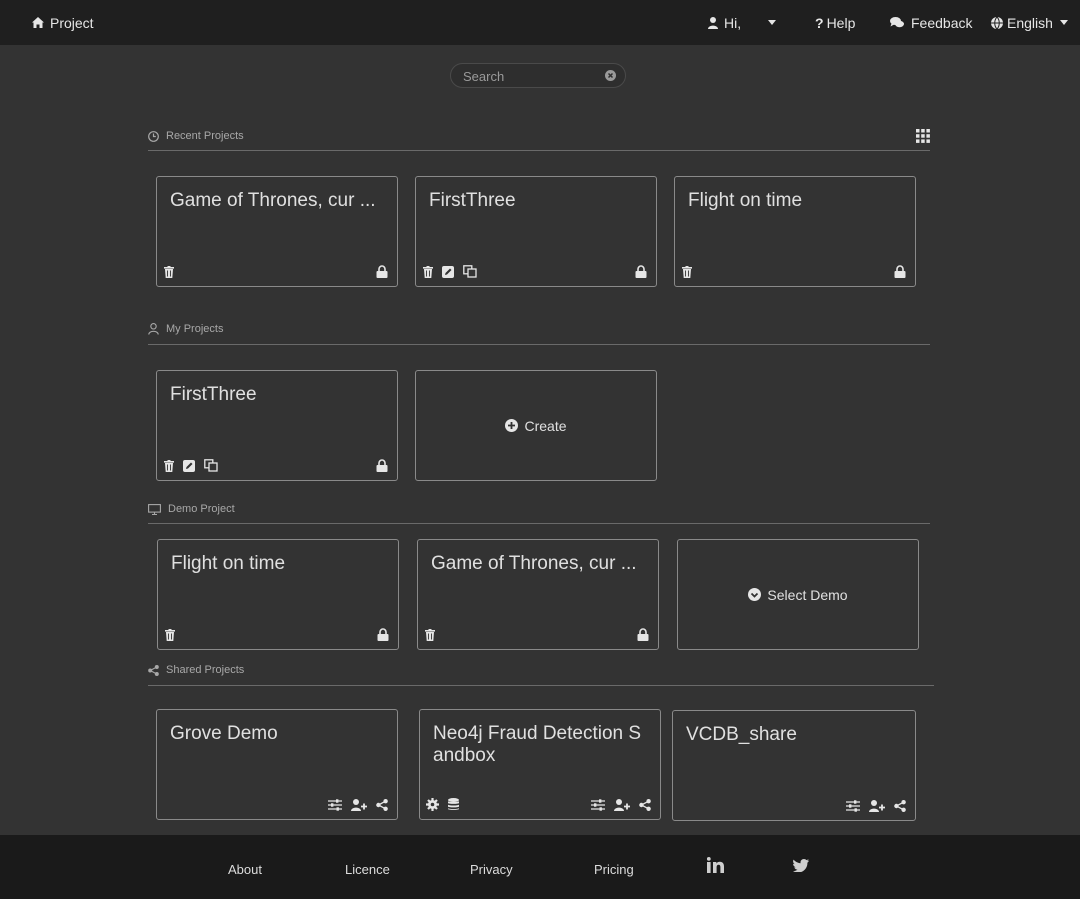  Describe the element at coordinates (154, 509) in the screenshot. I see `monitor-icon` at that location.